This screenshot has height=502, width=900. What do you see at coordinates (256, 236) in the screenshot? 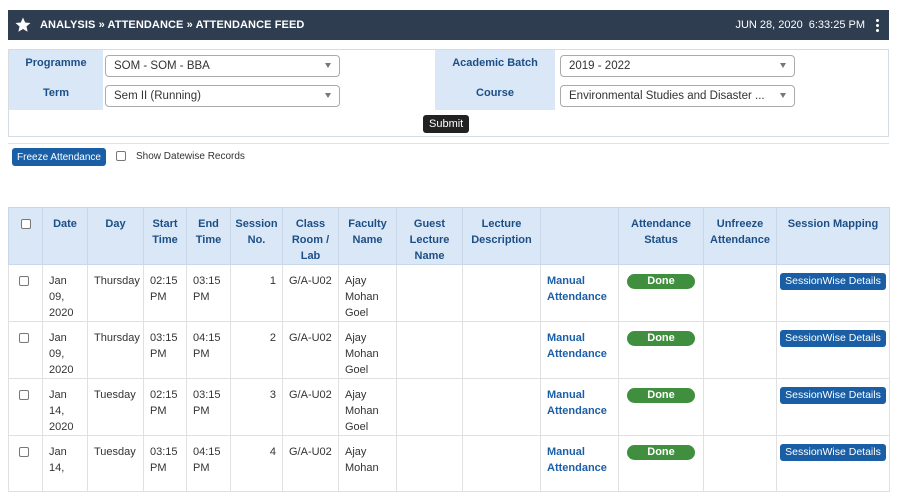
I see `col-session-no: Session No.` at bounding box center [256, 236].